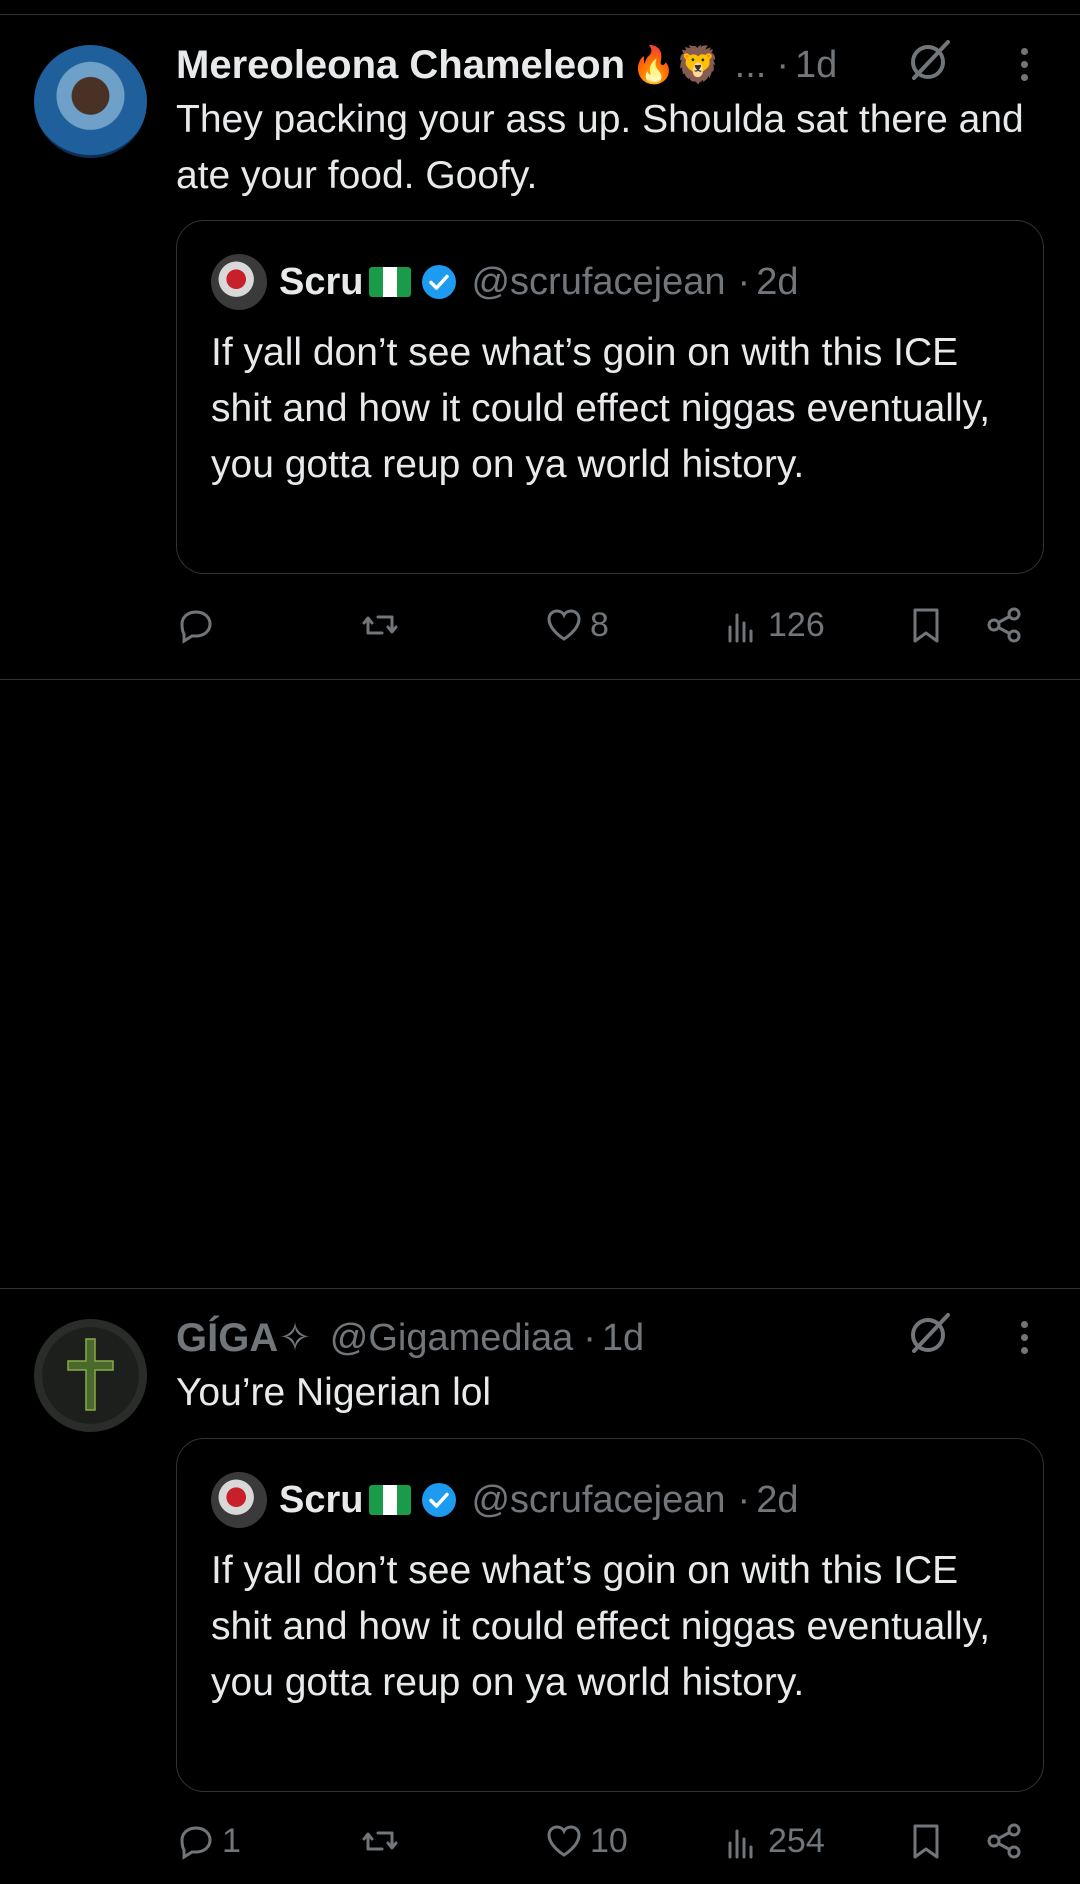 This screenshot has width=1080, height=1884. I want to click on tweet-text: You’re Nigerian lol, so click(334, 1392).